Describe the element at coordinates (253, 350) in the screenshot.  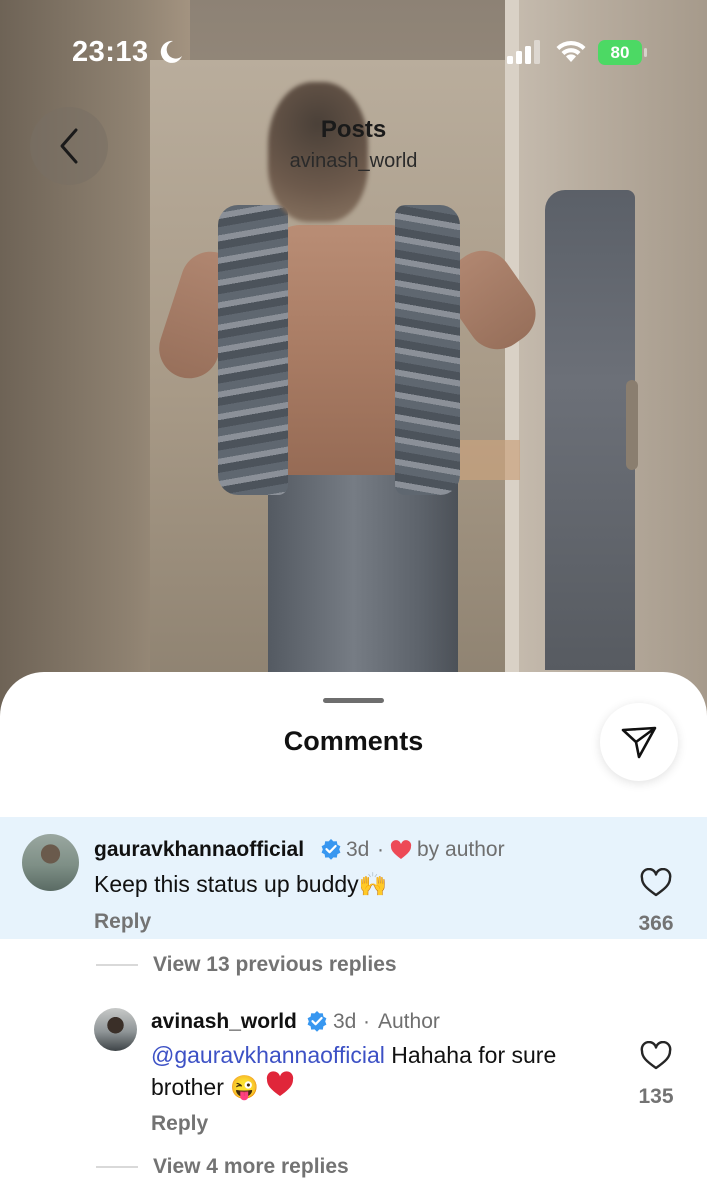
I see `photo-vest-left` at that location.